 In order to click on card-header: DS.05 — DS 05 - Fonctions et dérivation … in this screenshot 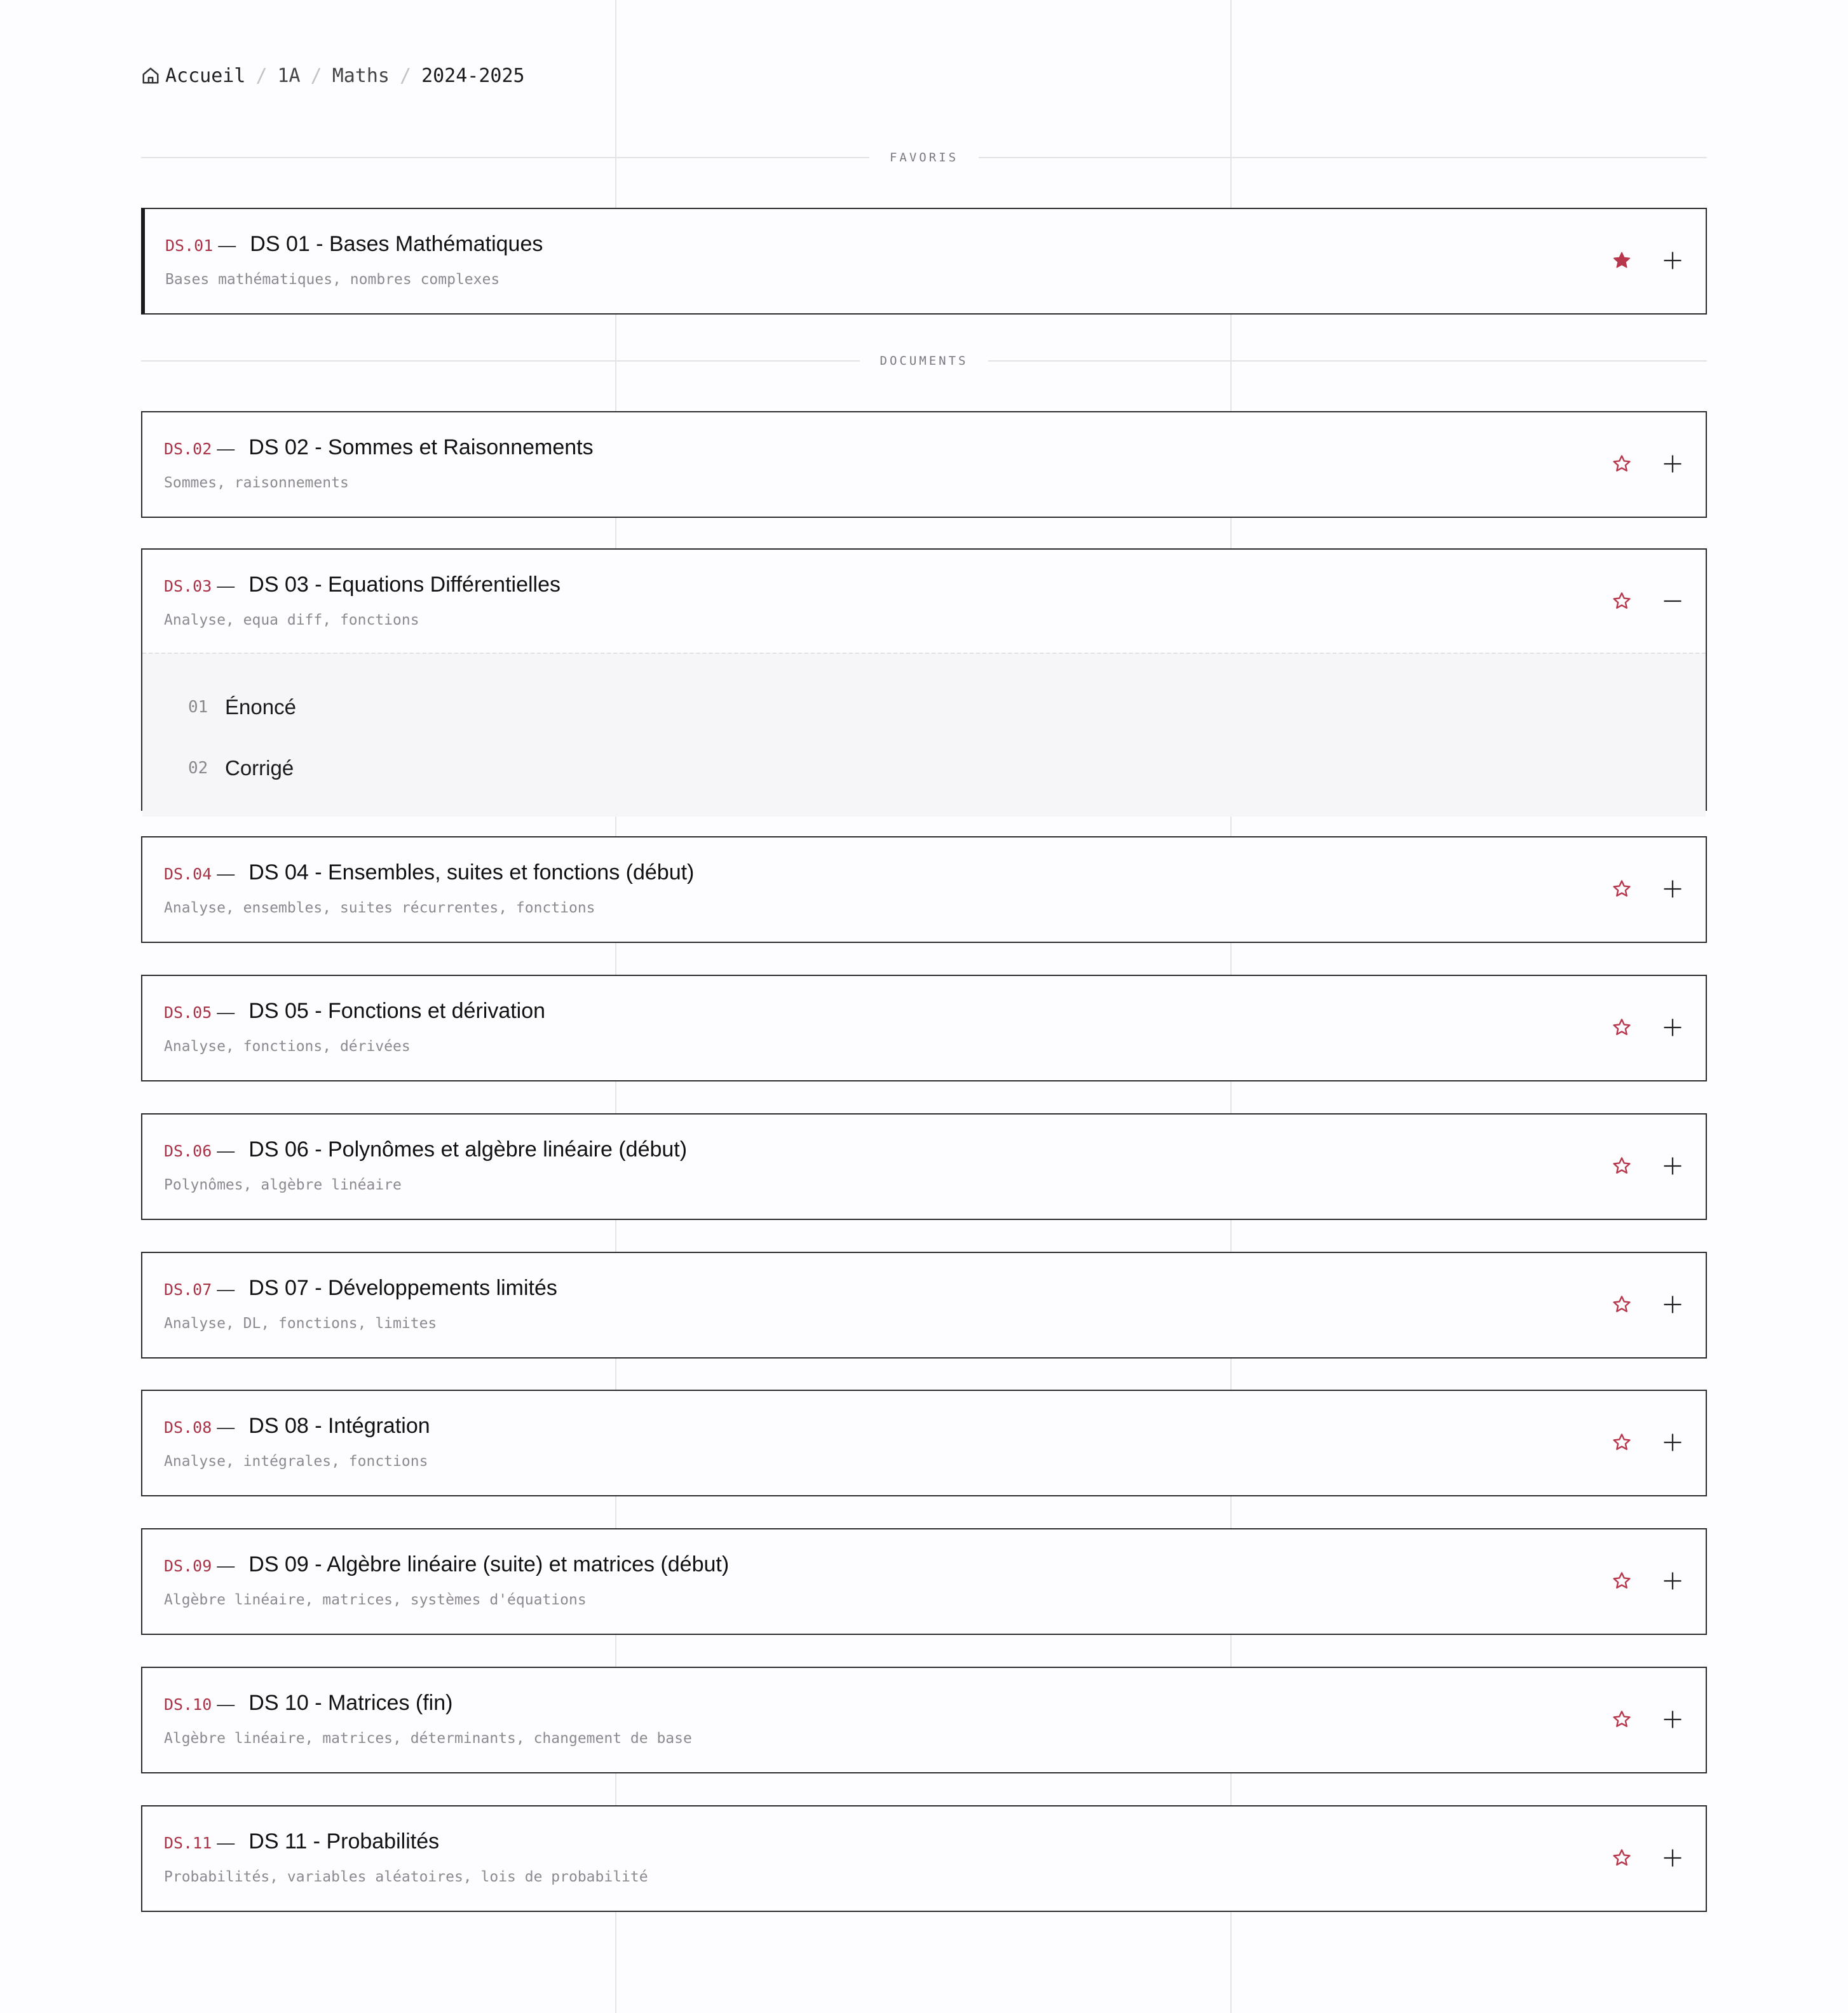, I will do `click(924, 1027)`.